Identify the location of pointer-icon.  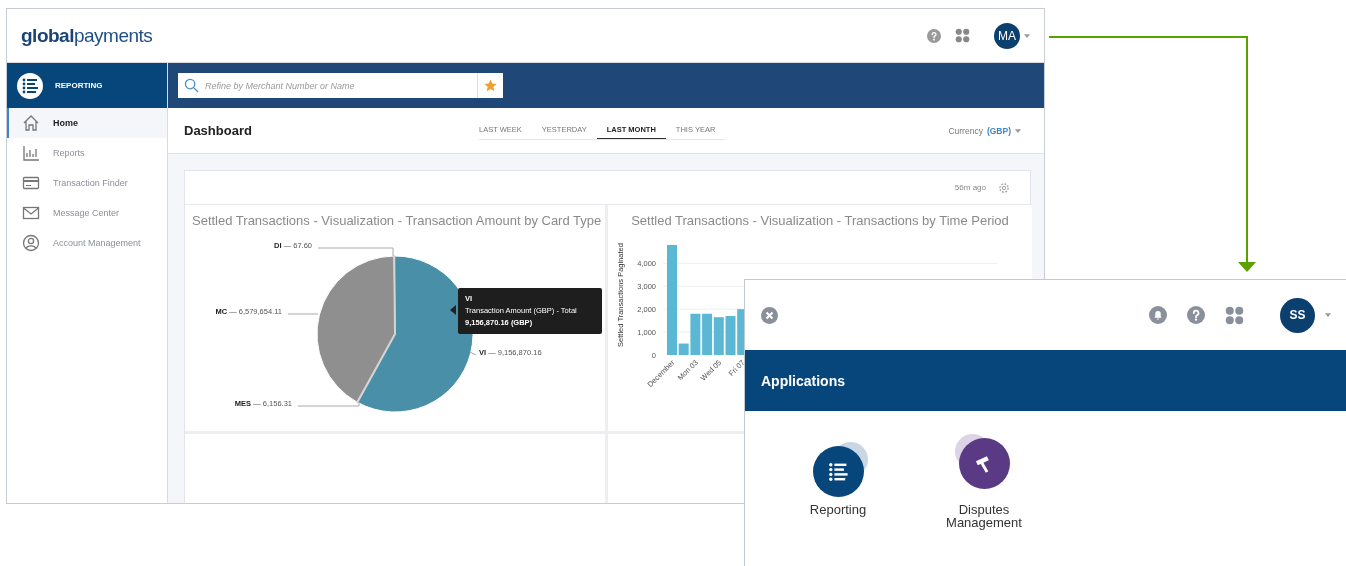
(453, 310).